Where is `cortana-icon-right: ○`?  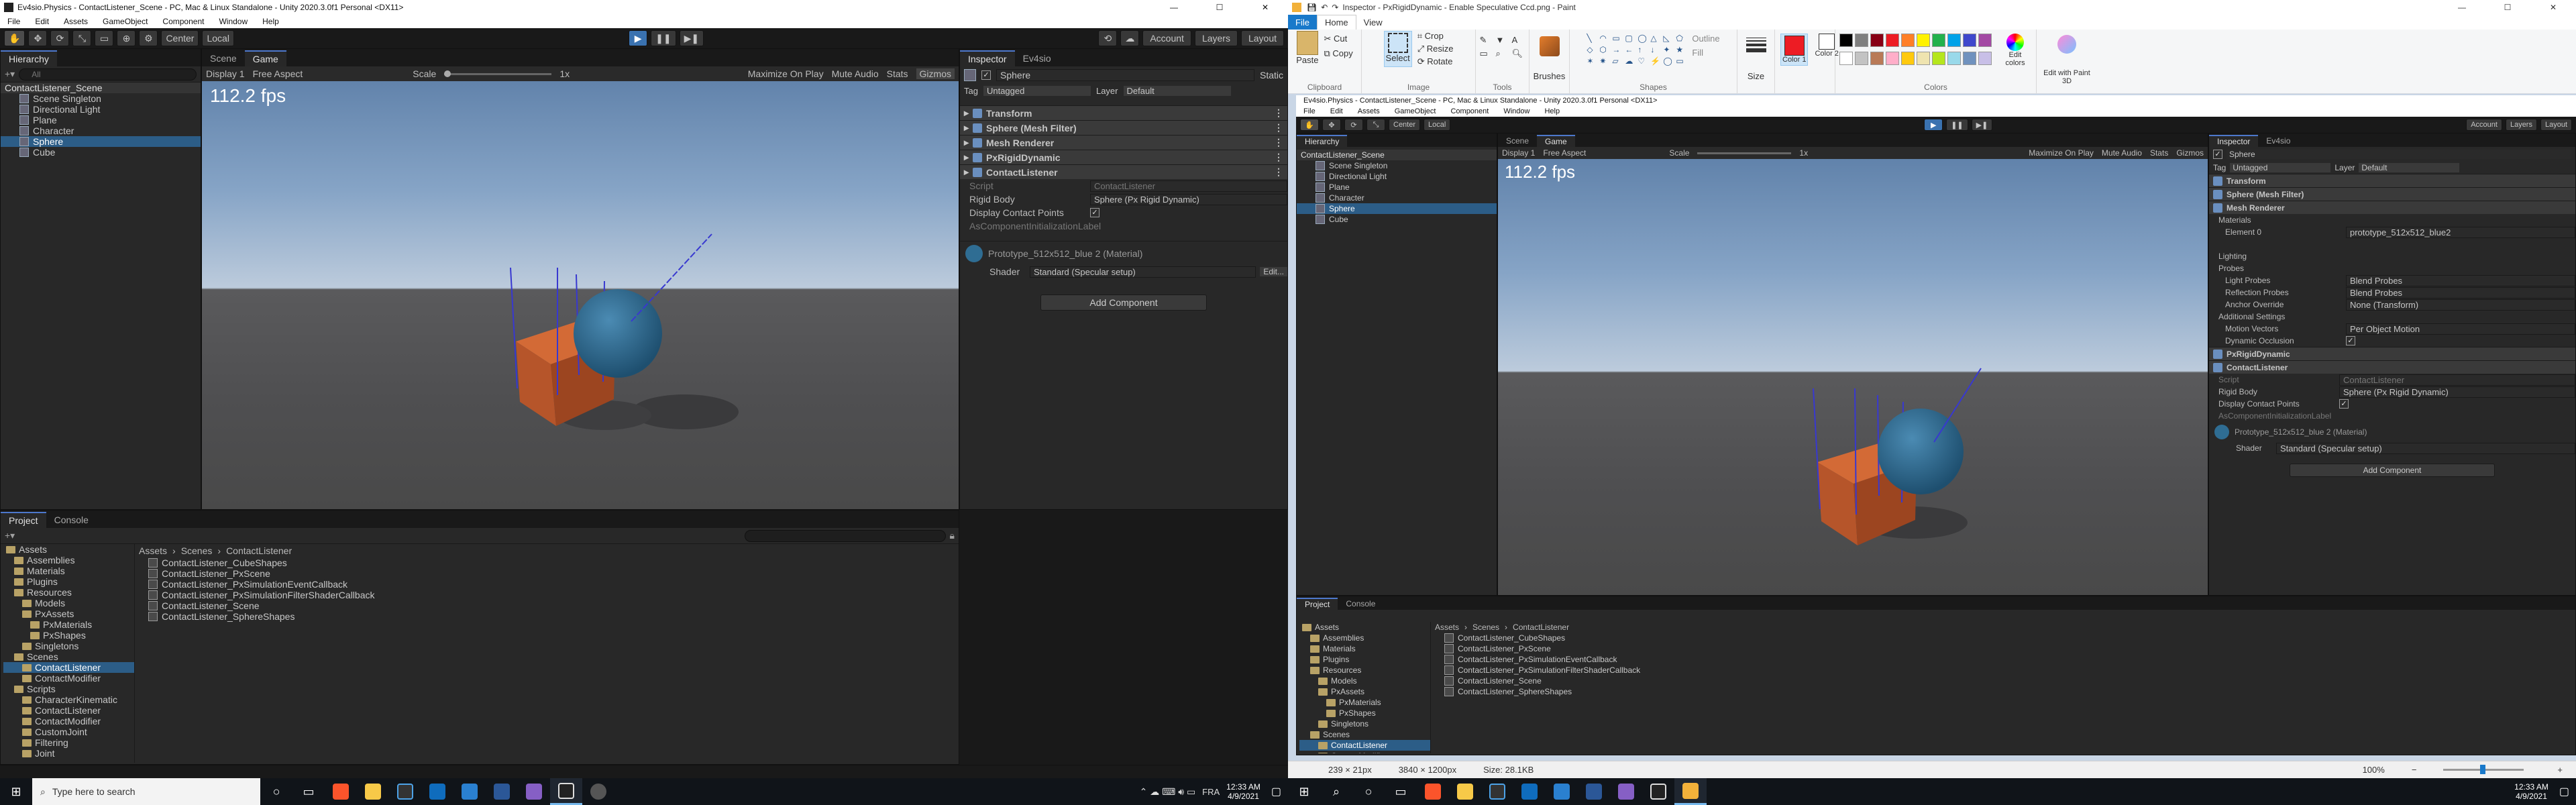
cortana-icon-right: ○ is located at coordinates (1368, 791).